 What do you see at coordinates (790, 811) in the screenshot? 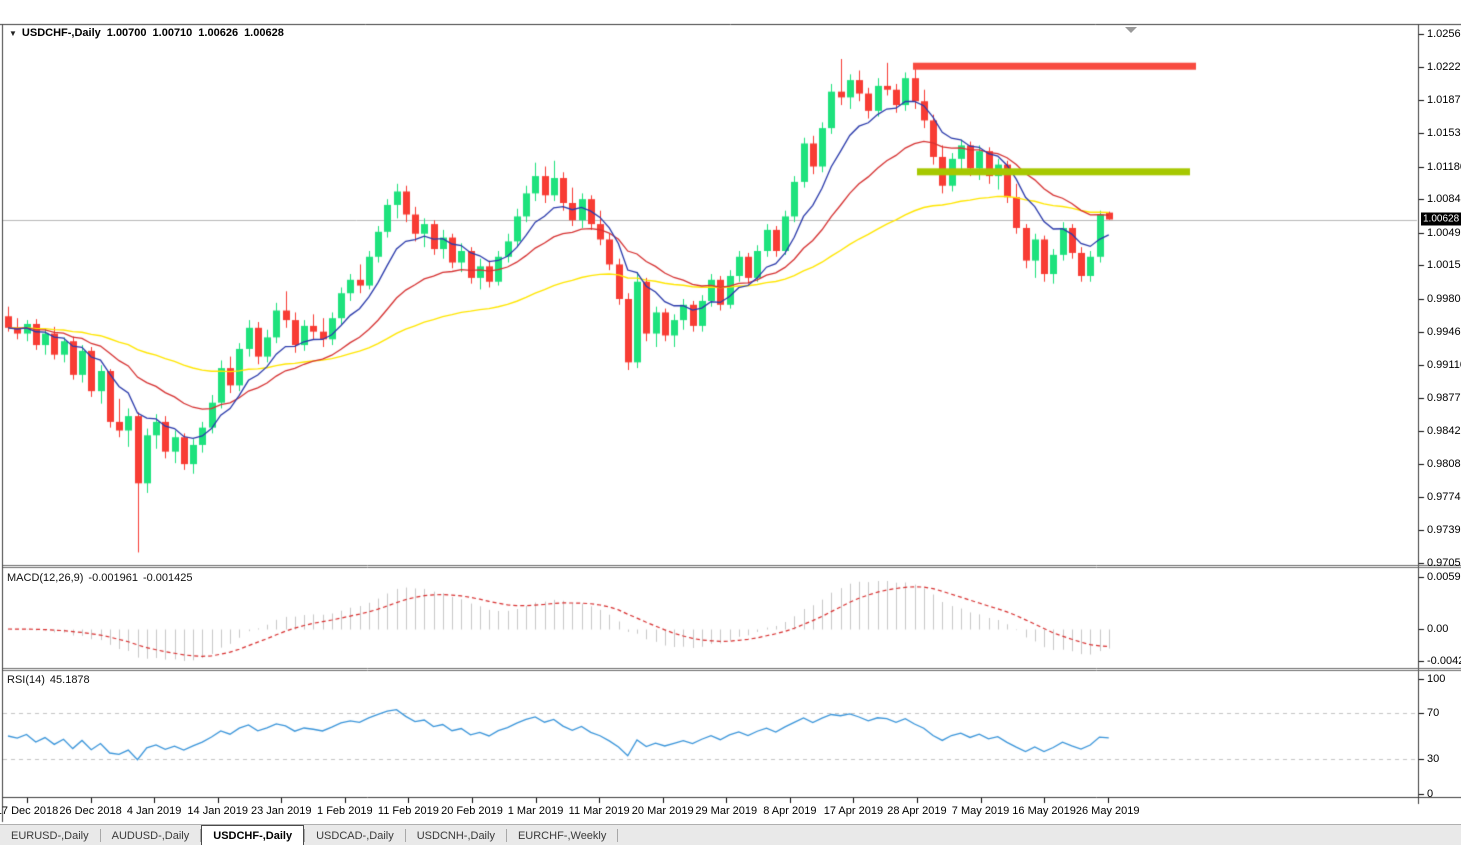
I see `date-axis-label: 8 Apr 2019` at bounding box center [790, 811].